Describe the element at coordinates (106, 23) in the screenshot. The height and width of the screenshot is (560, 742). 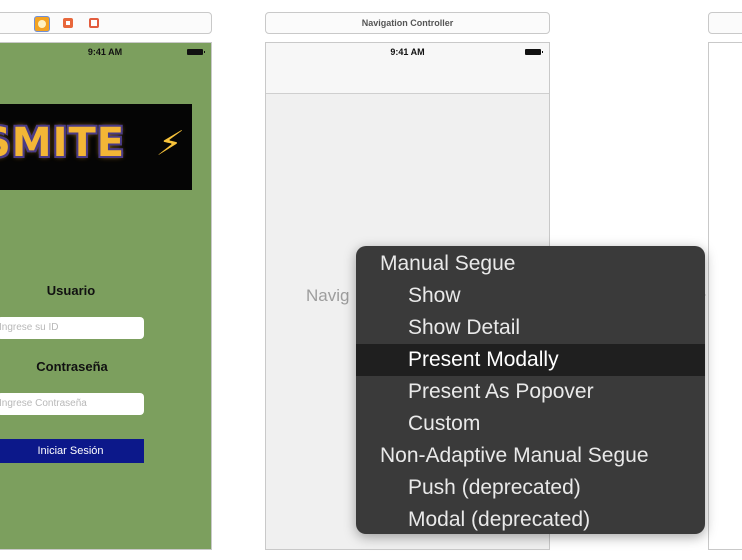
I see `login-scene-dock` at that location.